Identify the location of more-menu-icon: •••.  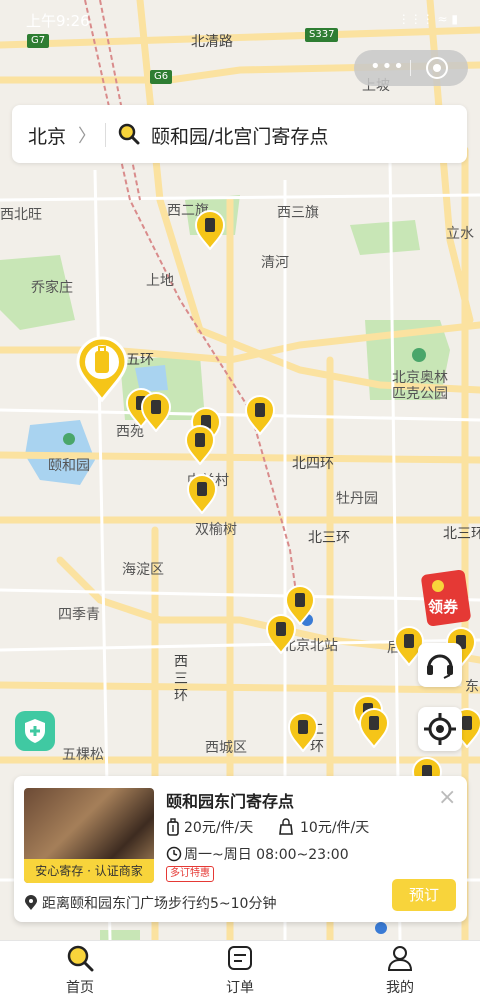
(387, 66).